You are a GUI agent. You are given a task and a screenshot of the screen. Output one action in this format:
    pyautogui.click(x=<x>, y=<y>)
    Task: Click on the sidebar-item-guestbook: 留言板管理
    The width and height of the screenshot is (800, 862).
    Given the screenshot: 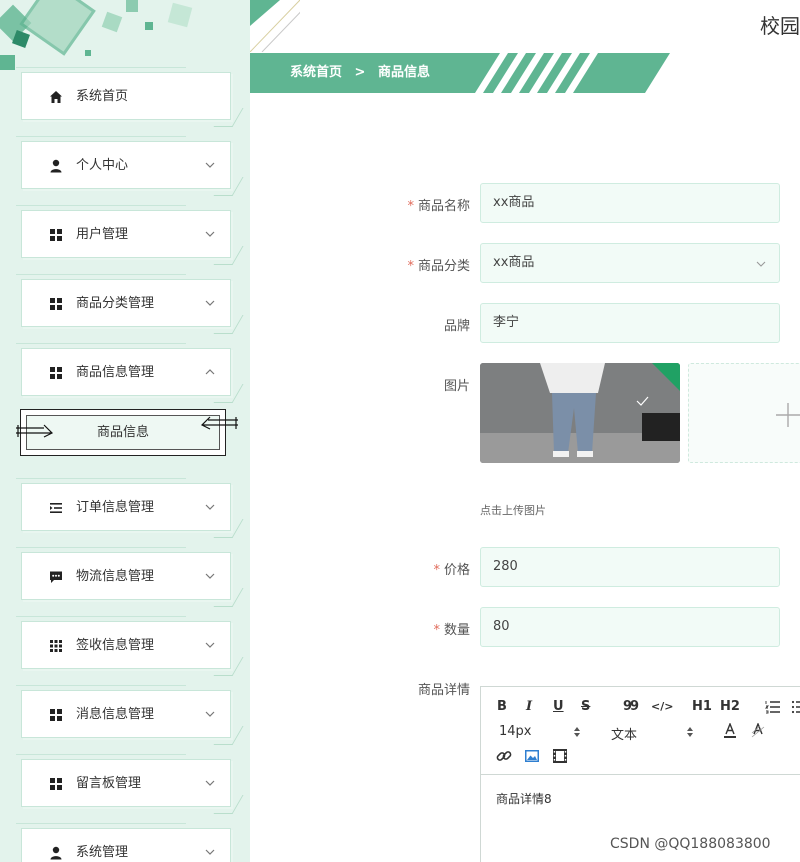 What is the action you would take?
    pyautogui.click(x=123, y=780)
    